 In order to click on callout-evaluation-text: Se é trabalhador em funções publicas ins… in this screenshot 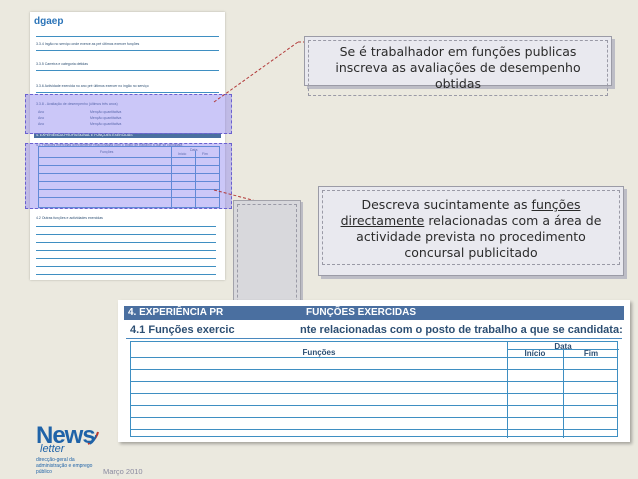, I will do `click(458, 68)`.